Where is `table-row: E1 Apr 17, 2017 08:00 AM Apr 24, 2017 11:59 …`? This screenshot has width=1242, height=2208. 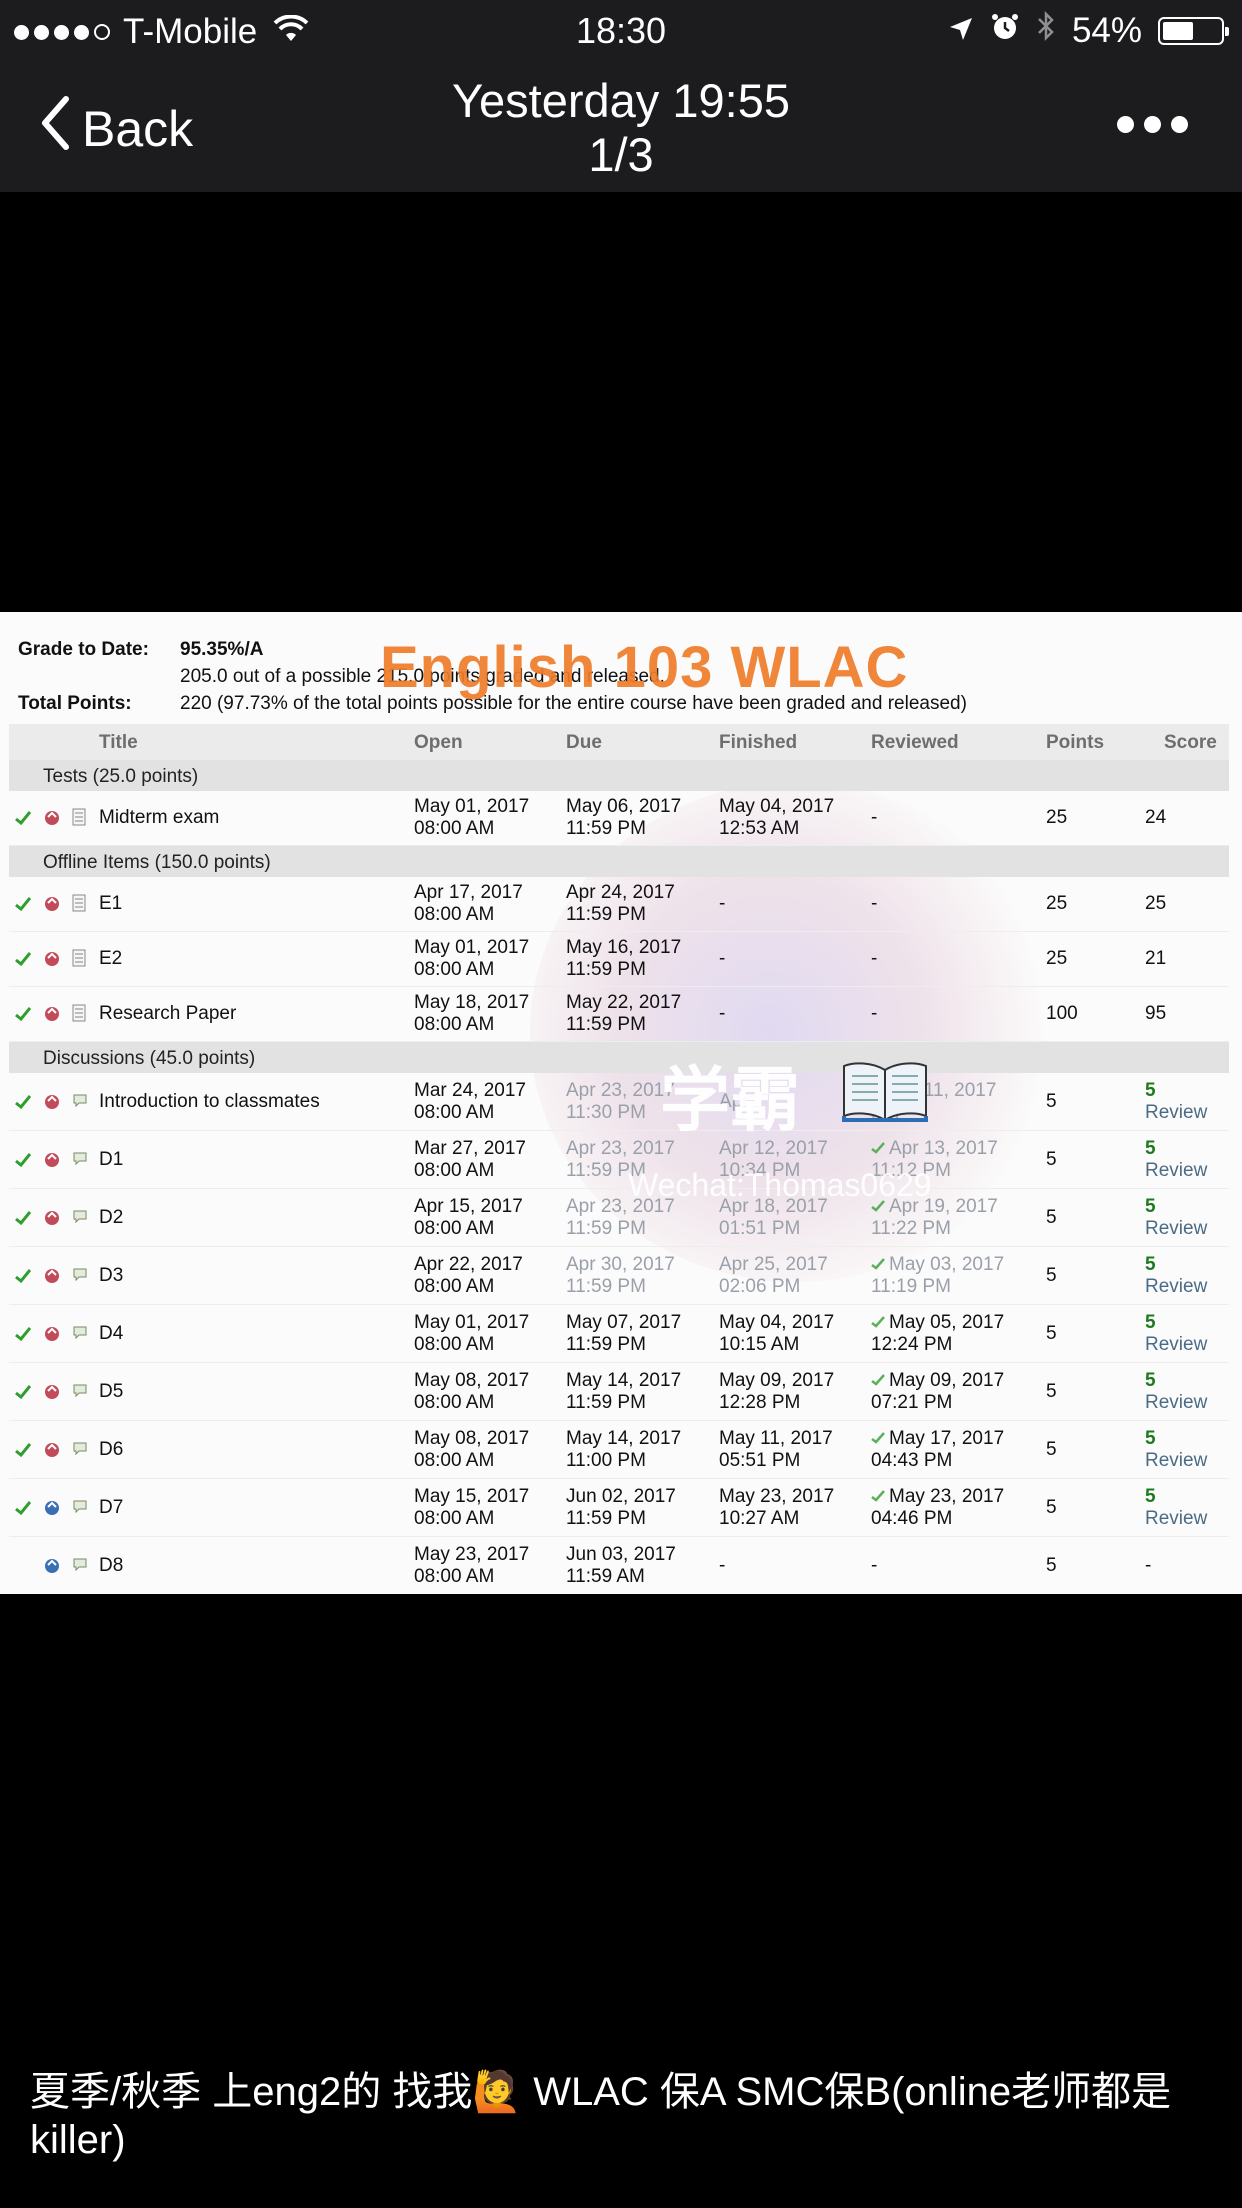 table-row: E1 Apr 17, 2017 08:00 AM Apr 24, 2017 11:59 … is located at coordinates (619, 904).